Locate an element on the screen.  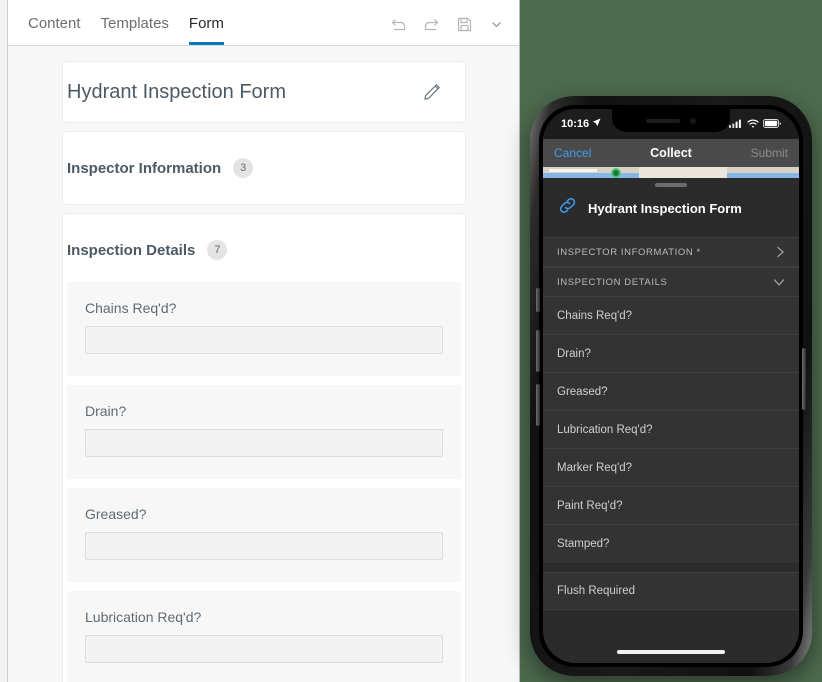
list-item: Flush Required is located at coordinates (671, 591).